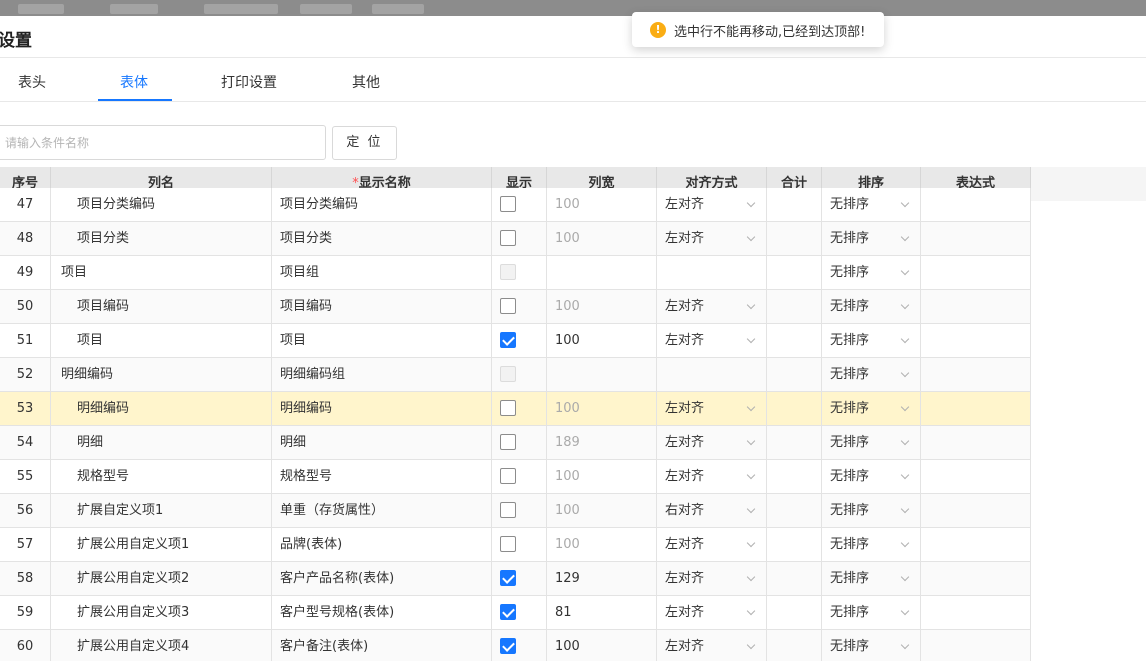  I want to click on display-name-cell: 项目编码, so click(382, 306).